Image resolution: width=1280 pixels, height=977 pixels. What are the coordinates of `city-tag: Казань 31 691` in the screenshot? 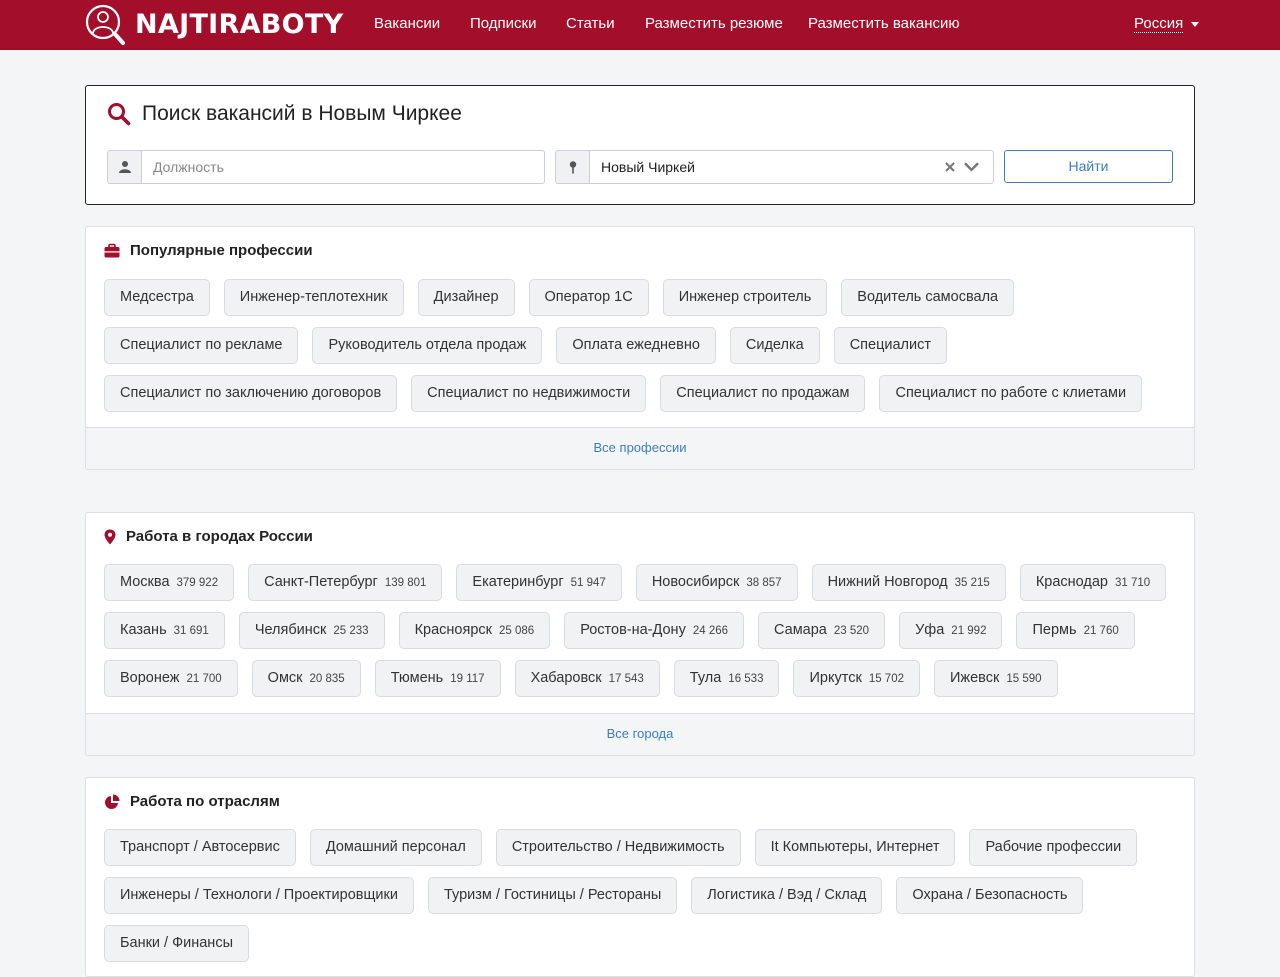 It's located at (164, 630).